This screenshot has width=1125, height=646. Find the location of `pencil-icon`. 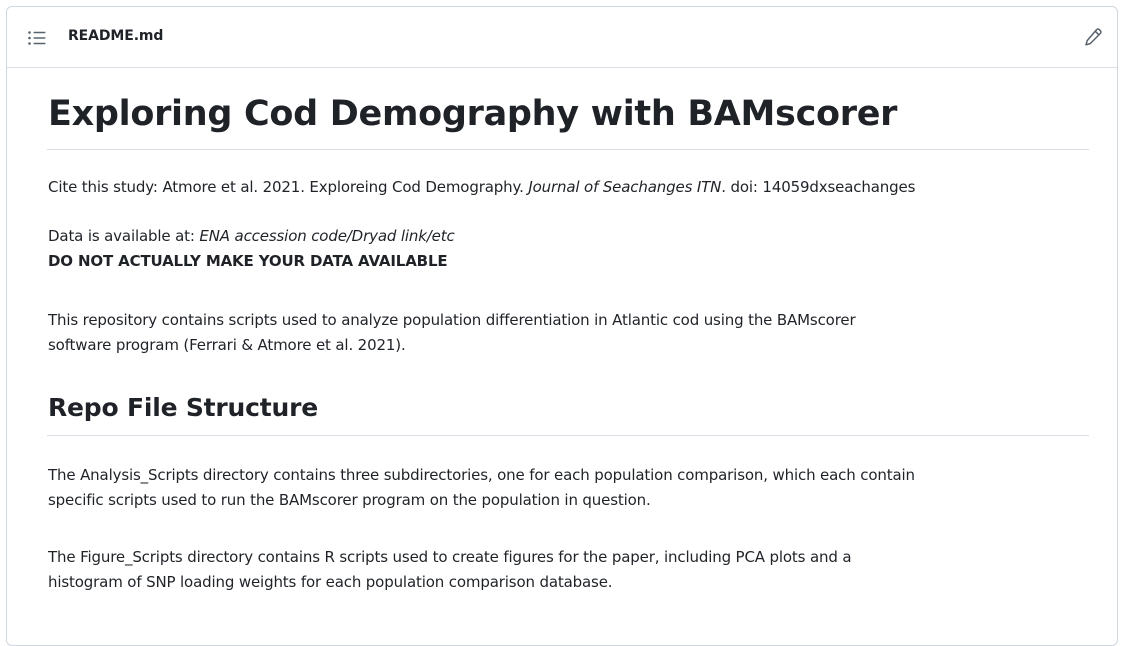

pencil-icon is located at coordinates (1093, 37).